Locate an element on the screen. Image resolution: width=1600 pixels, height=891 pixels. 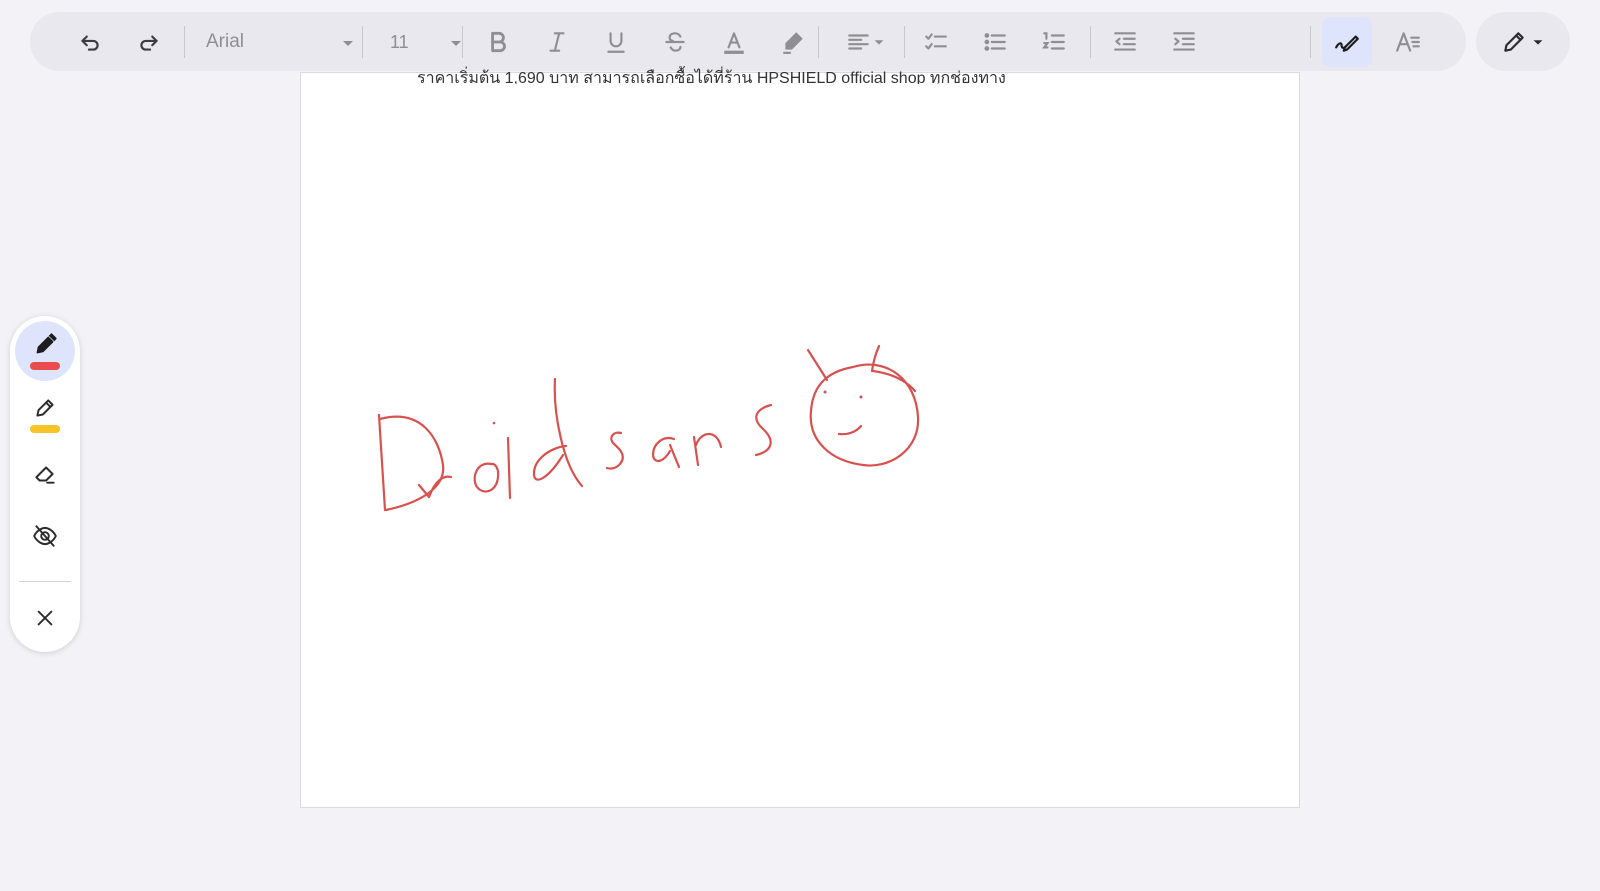
highlighter-icon is located at coordinates (45, 408).